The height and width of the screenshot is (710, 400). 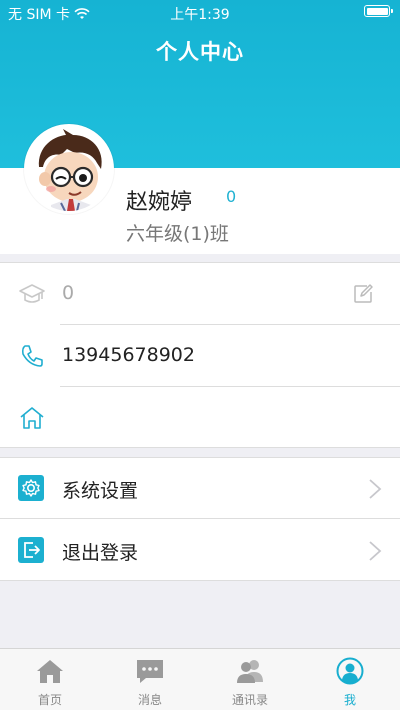 What do you see at coordinates (200, 52) in the screenshot?
I see `page-title: 个人中心` at bounding box center [200, 52].